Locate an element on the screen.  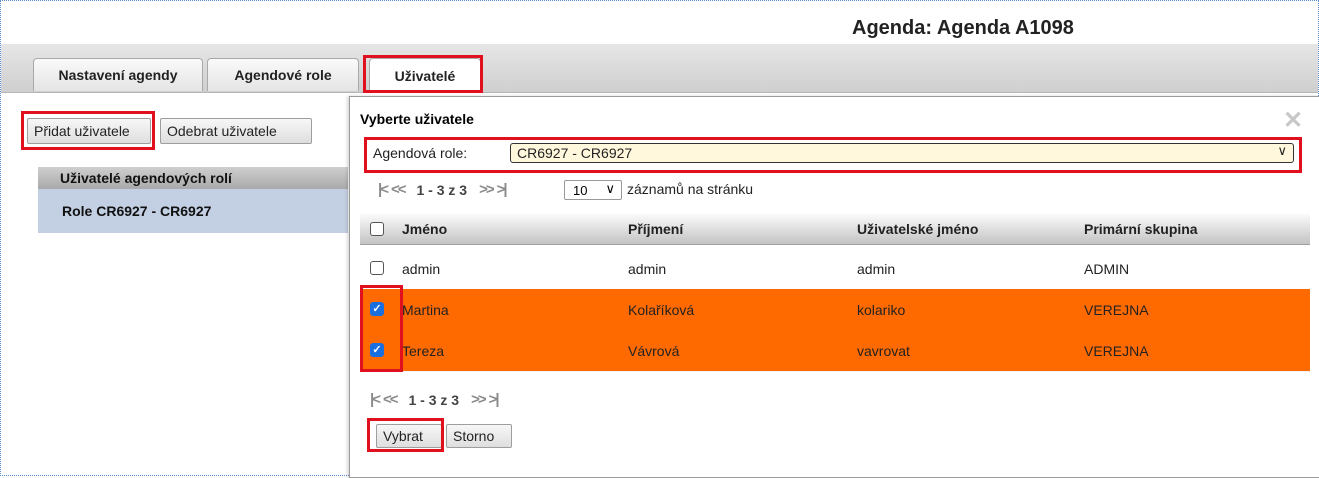
pager-top: |< << 1 - 3 z 3 >> >| is located at coordinates (443, 189).